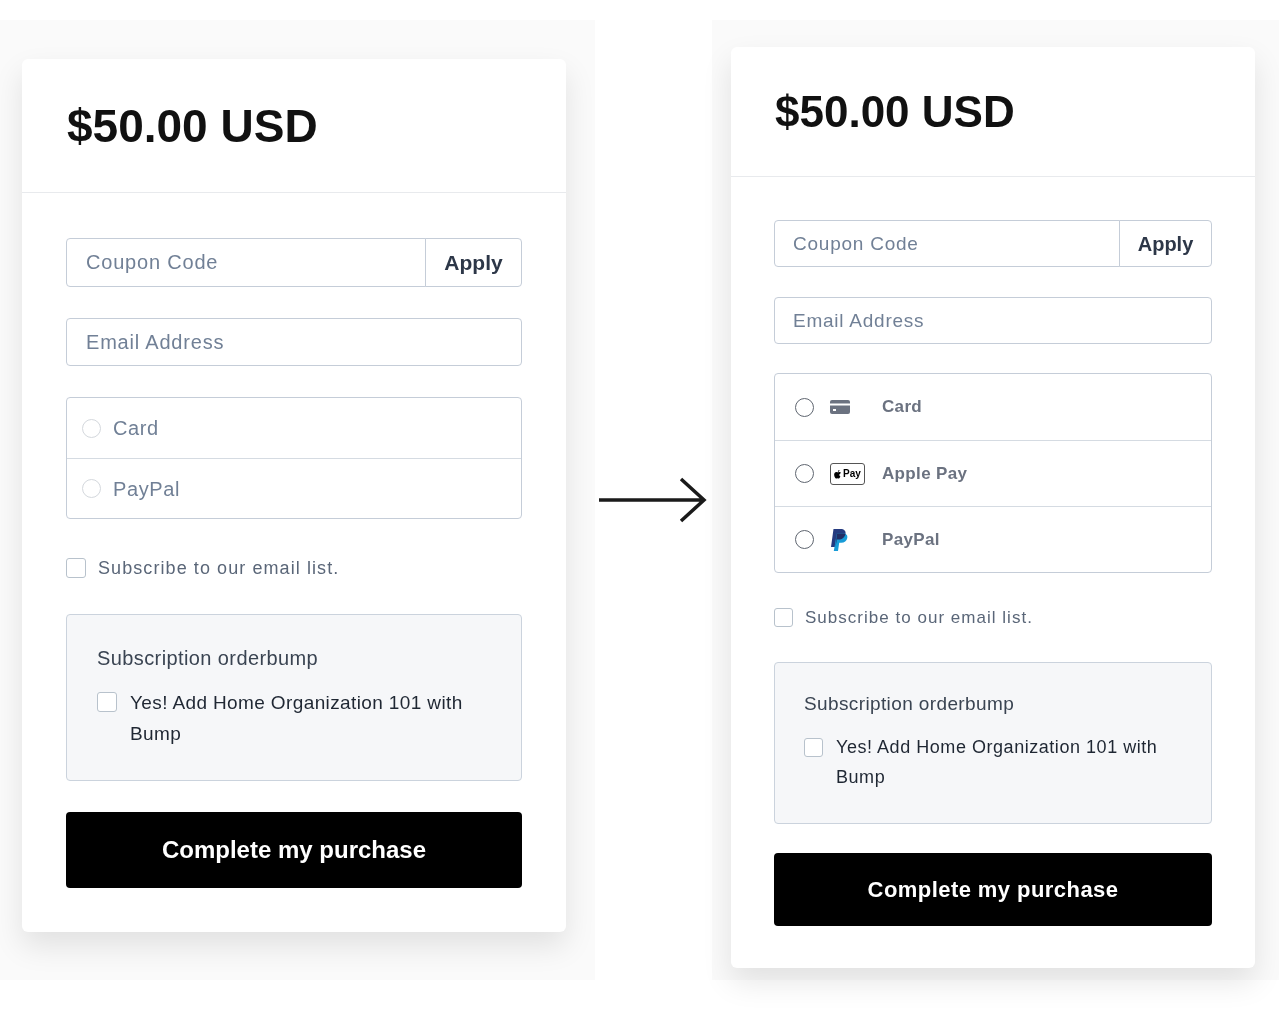  What do you see at coordinates (653, 500) in the screenshot?
I see `arrow-icon` at bounding box center [653, 500].